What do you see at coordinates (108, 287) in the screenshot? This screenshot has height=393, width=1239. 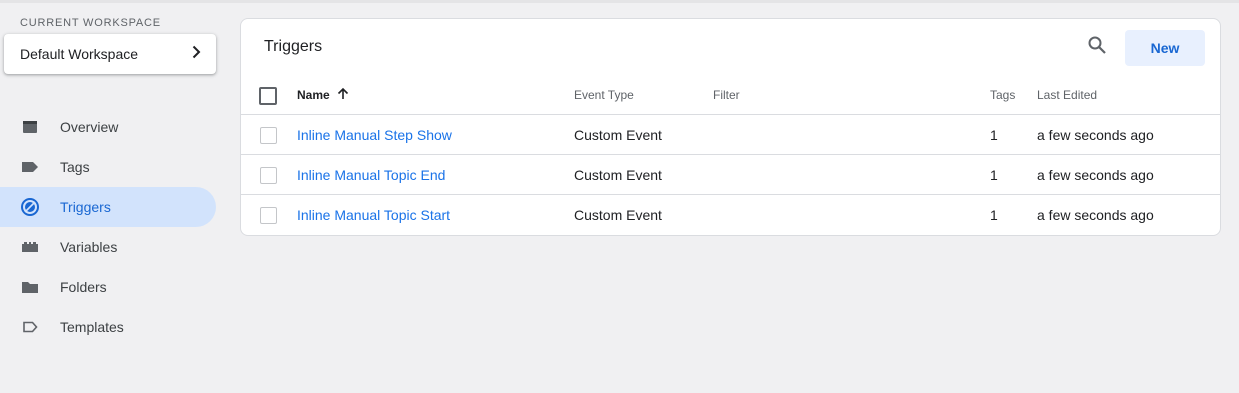 I see `sidebar-item-folders: Folders` at bounding box center [108, 287].